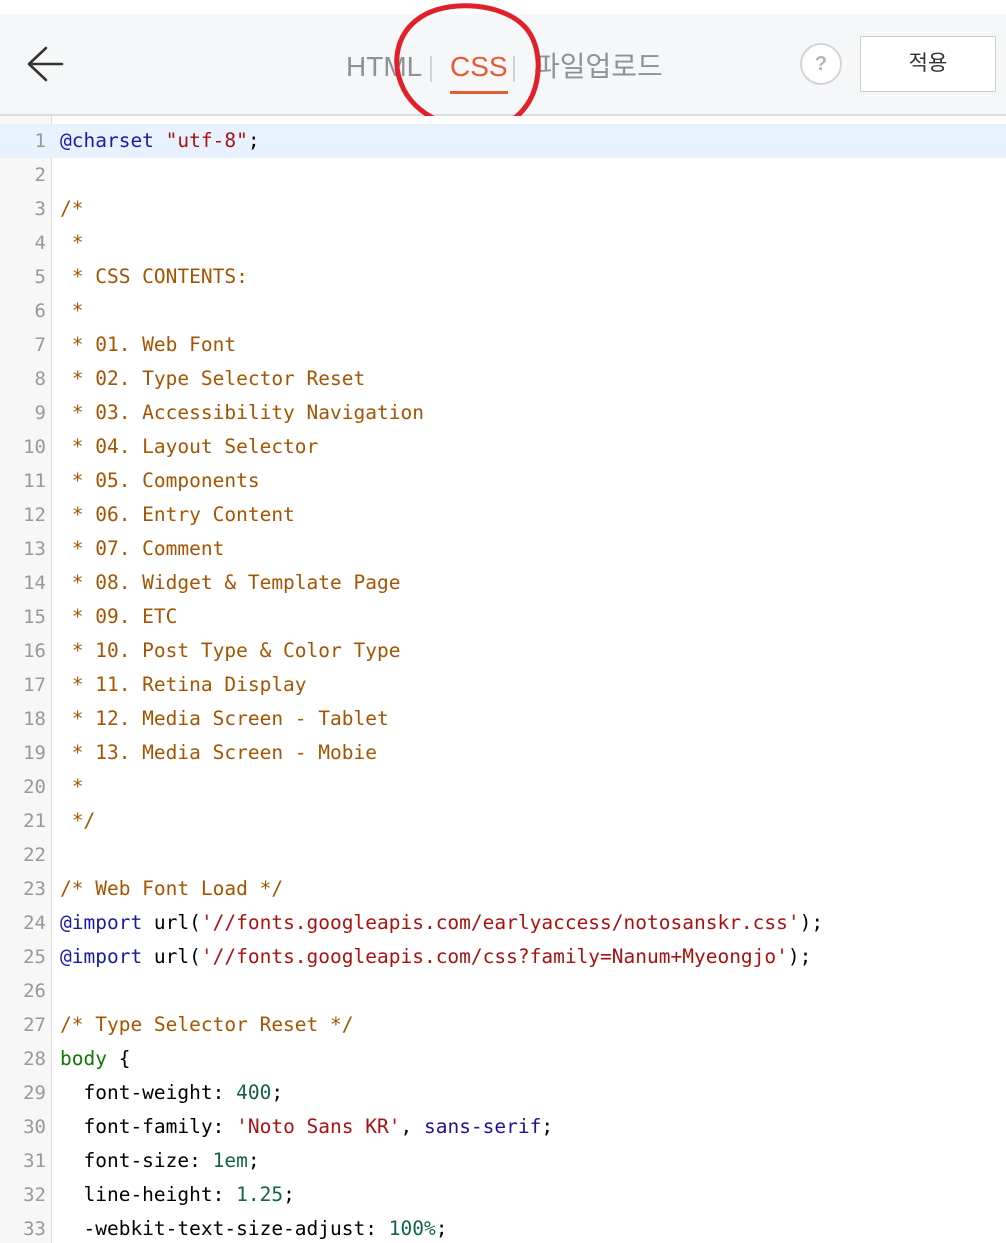 This screenshot has height=1243, width=1006. Describe the element at coordinates (503, 175) in the screenshot. I see `code-line: 2` at that location.